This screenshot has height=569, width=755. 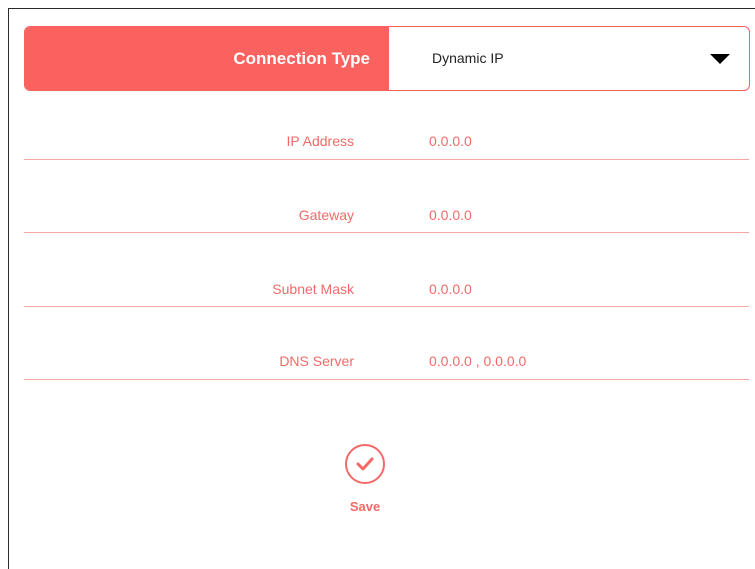 What do you see at coordinates (386, 124) in the screenshot?
I see `ip-address-row: IP Address 0.0.0.0` at bounding box center [386, 124].